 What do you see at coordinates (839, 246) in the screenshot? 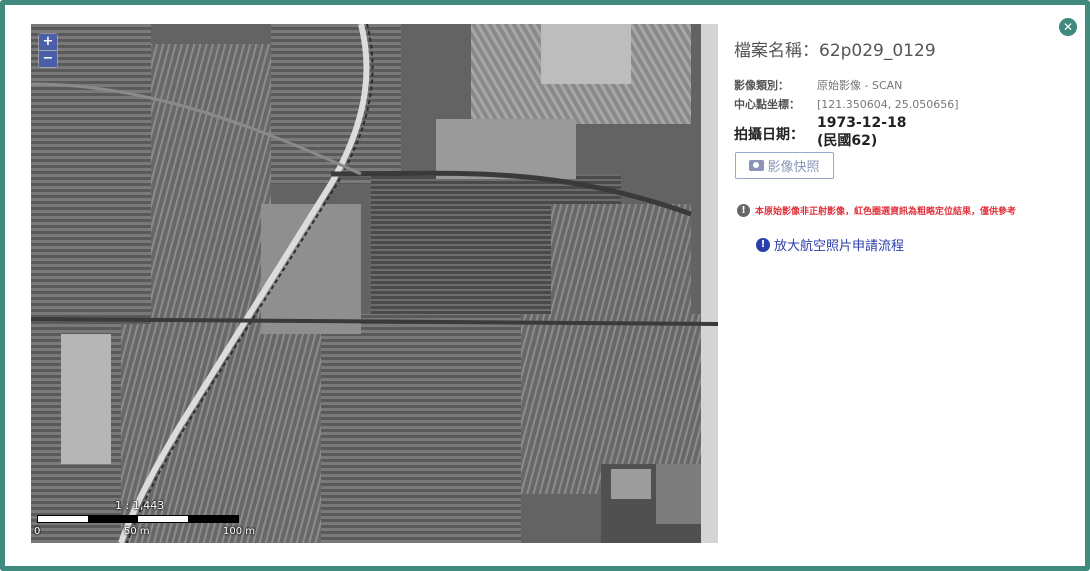
I see `enlarge-photo-application-label: 放大航空照片申請流程` at bounding box center [839, 246].